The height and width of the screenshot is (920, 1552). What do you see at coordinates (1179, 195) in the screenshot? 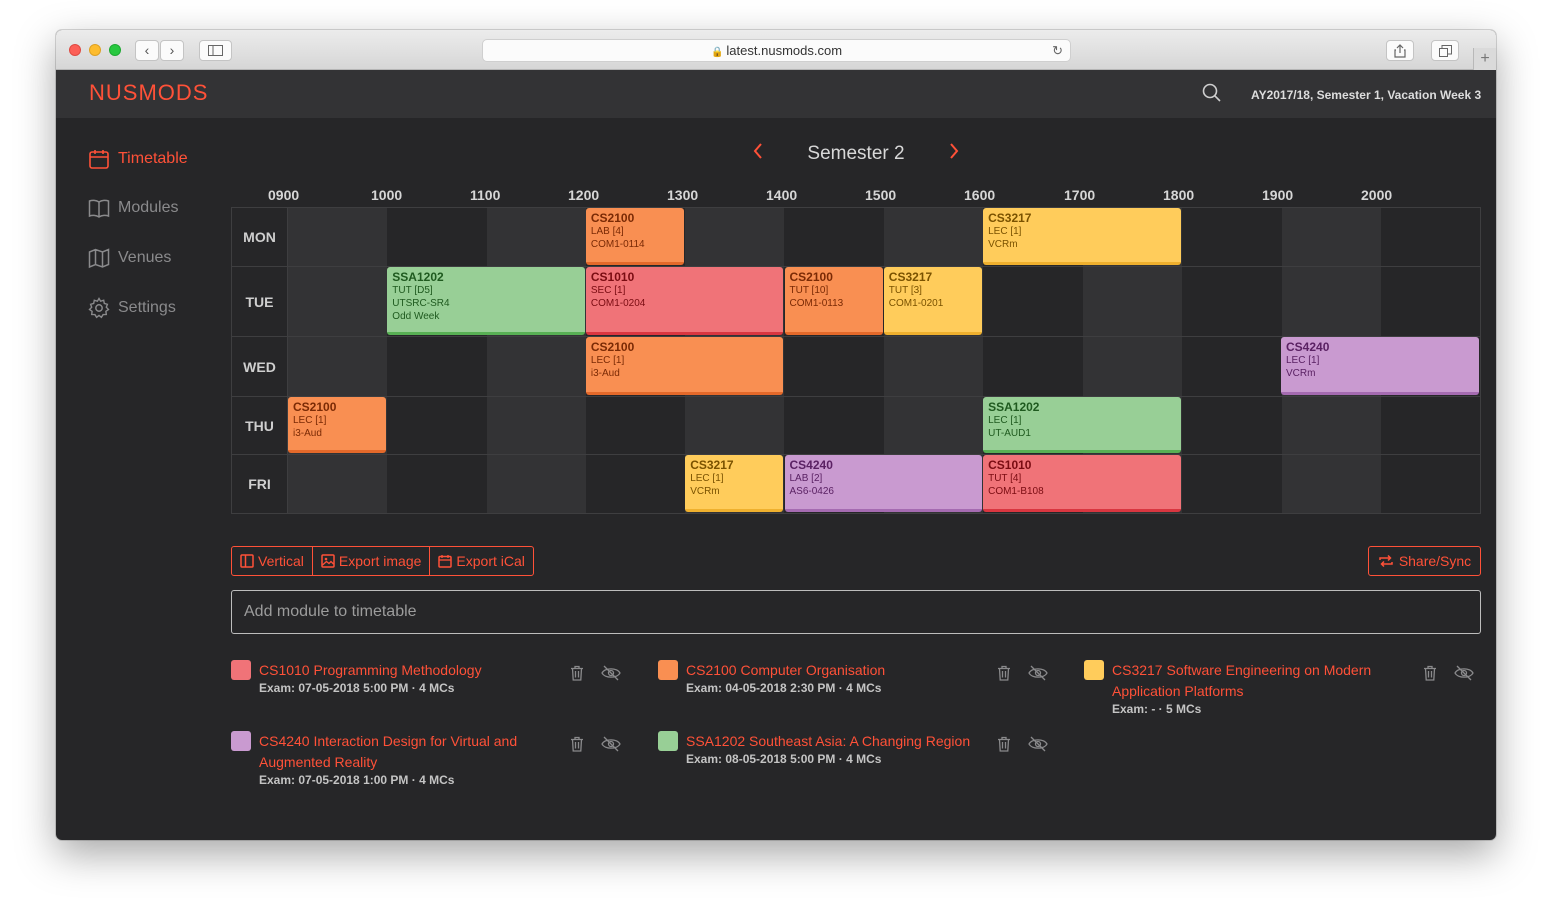
I see `hour-label: 1800` at bounding box center [1179, 195].